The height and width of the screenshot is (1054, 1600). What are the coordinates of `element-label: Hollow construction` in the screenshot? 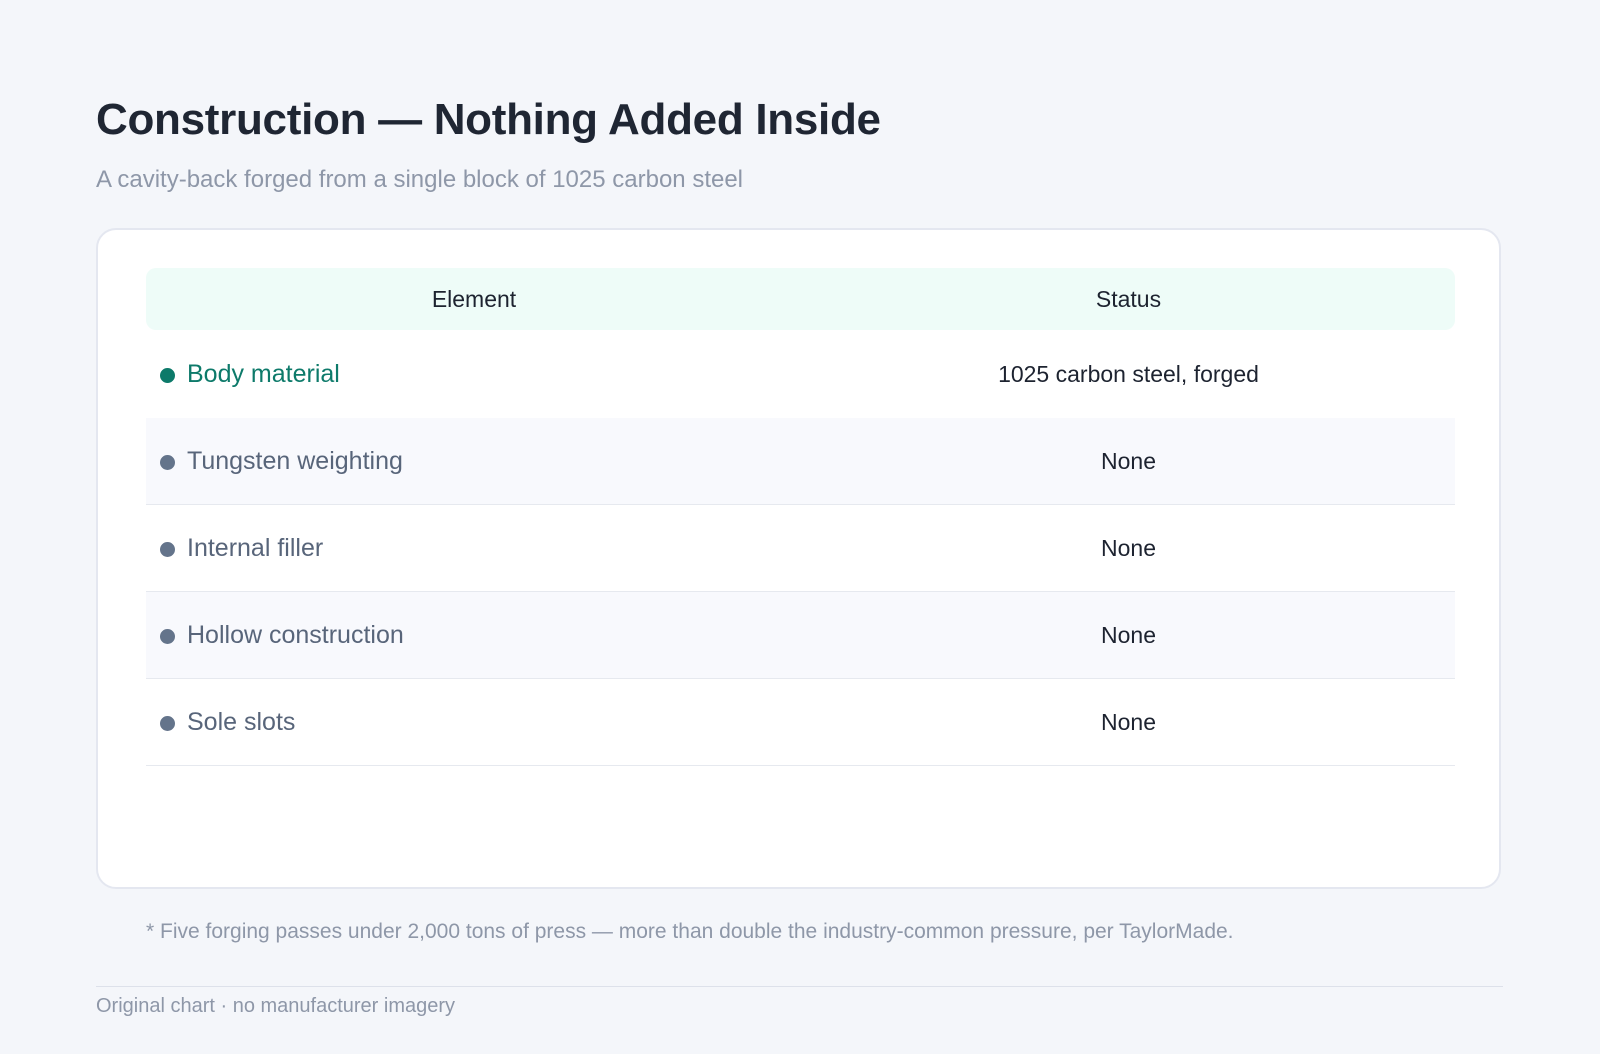 It's located at (295, 634).